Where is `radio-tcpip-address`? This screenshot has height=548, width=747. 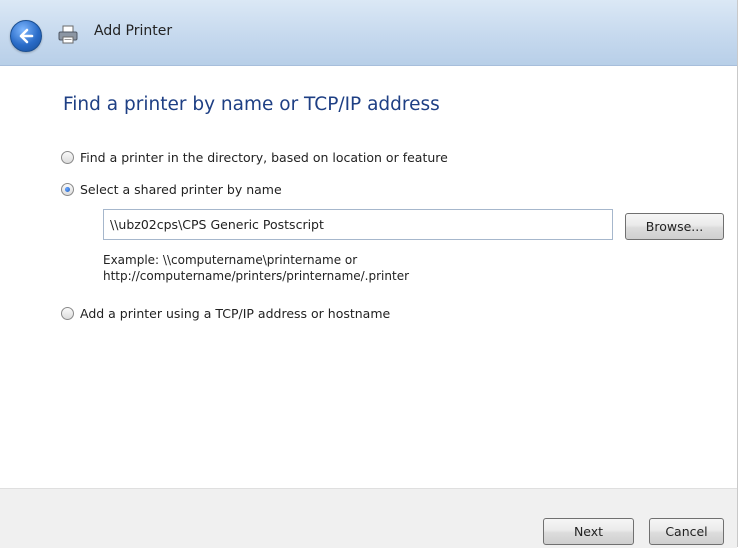 radio-tcpip-address is located at coordinates (67, 313).